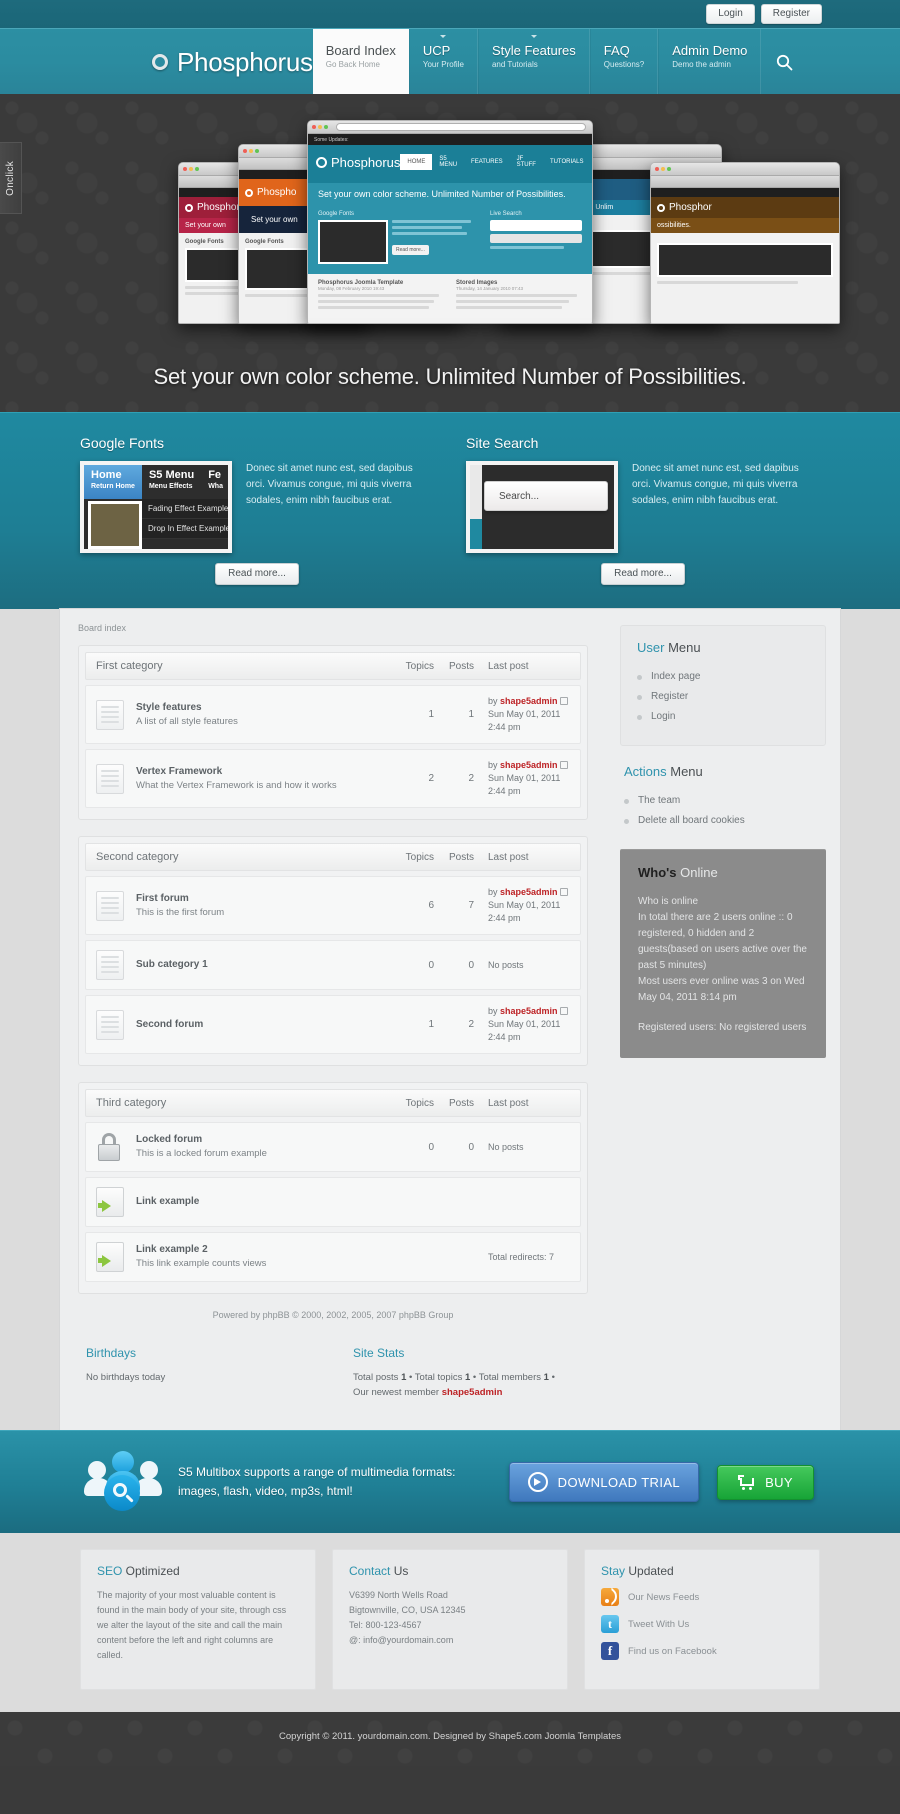  I want to click on sidebar-item-register: Register, so click(723, 697).